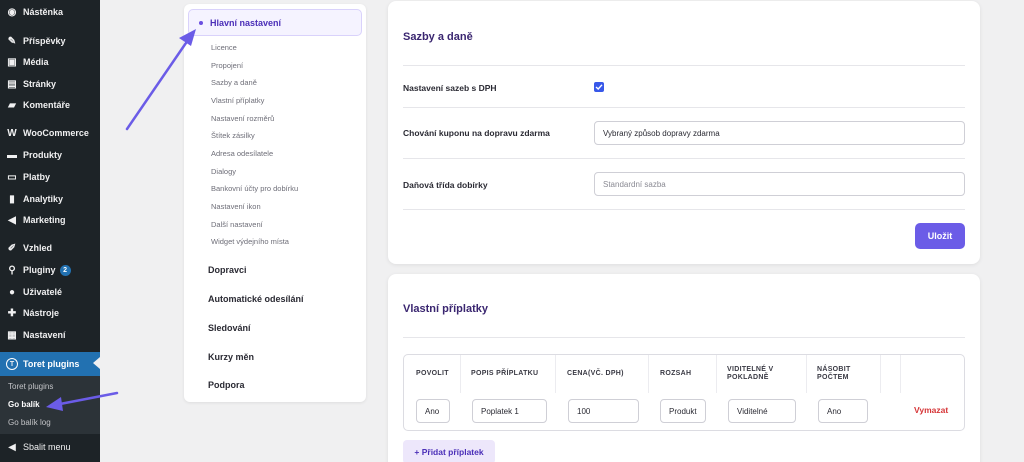 Image resolution: width=1024 pixels, height=462 pixels. I want to click on check-icon, so click(599, 87).